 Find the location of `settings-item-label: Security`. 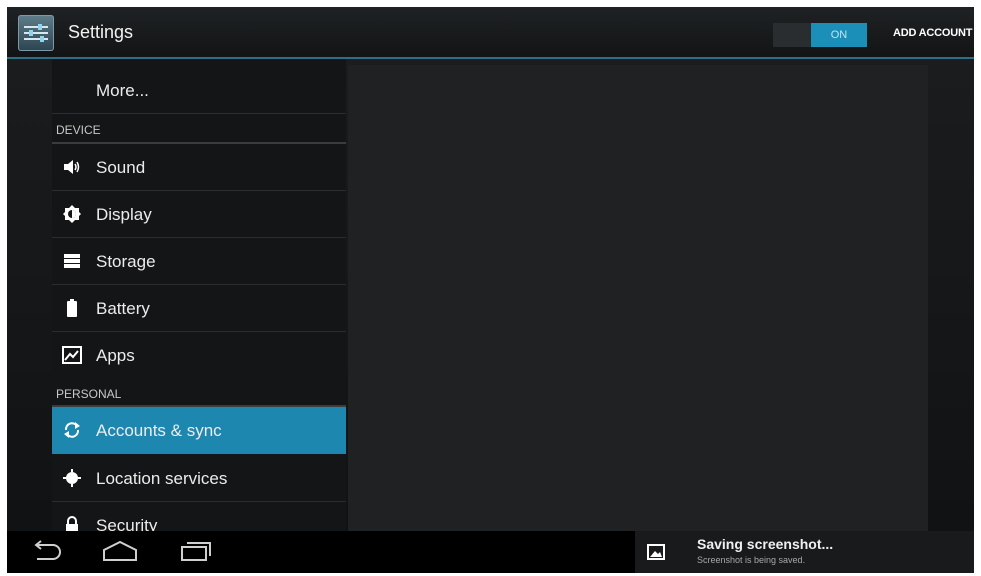

settings-item-label: Security is located at coordinates (127, 523).